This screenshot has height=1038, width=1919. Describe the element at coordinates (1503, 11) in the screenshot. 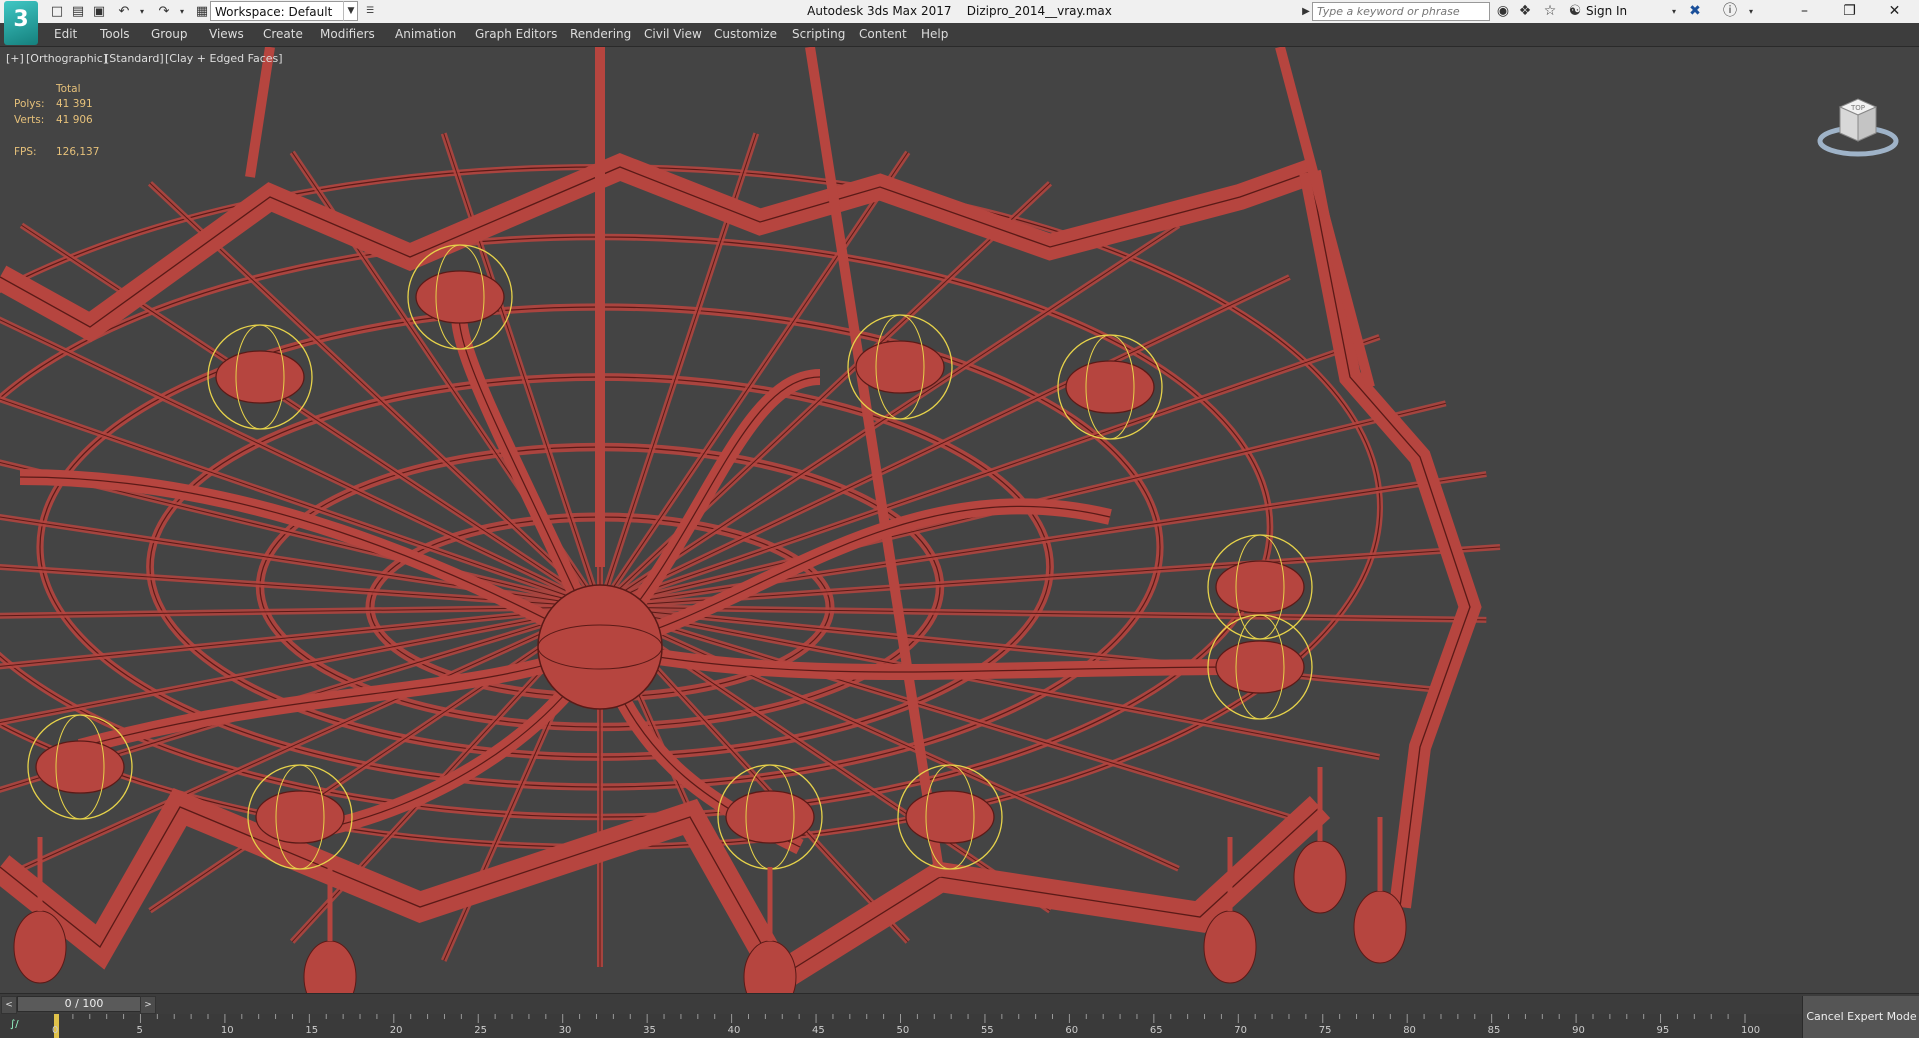

I see `binoculars-icon: ◉` at that location.